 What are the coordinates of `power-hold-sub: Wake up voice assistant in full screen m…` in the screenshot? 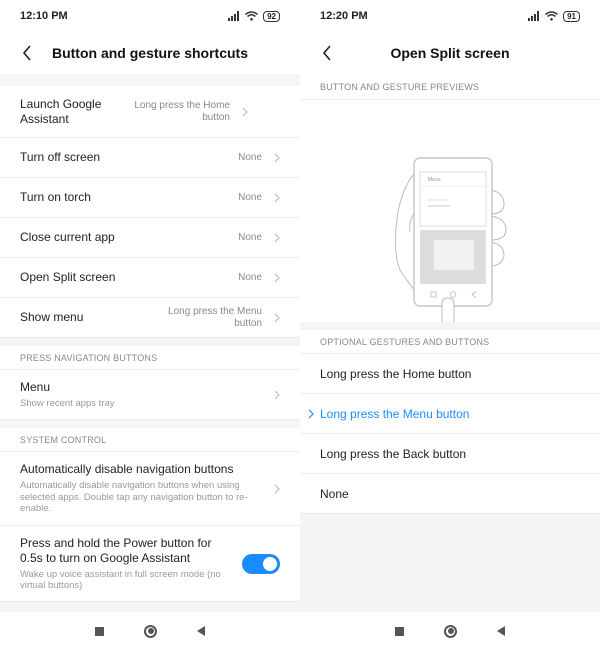 It's located at (120, 580).